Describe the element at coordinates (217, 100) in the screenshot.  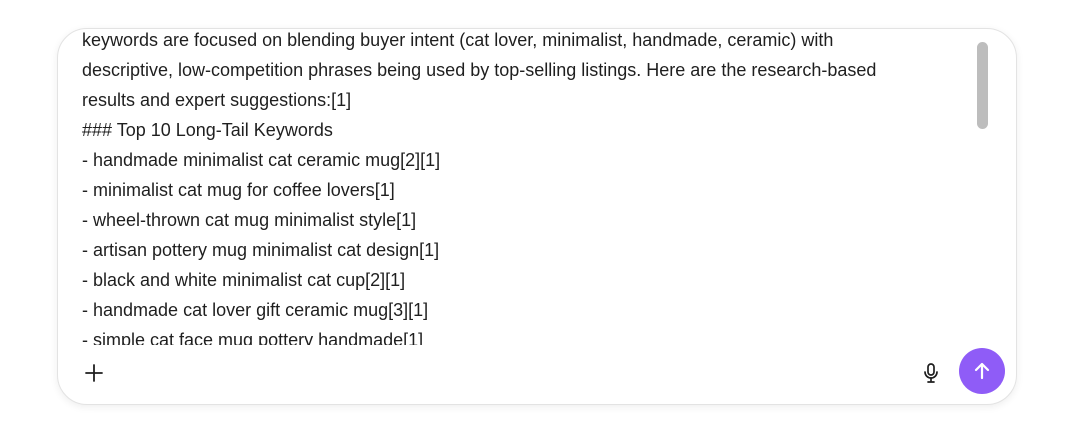
I see `message-line: results and expert suggestions:[1]` at that location.